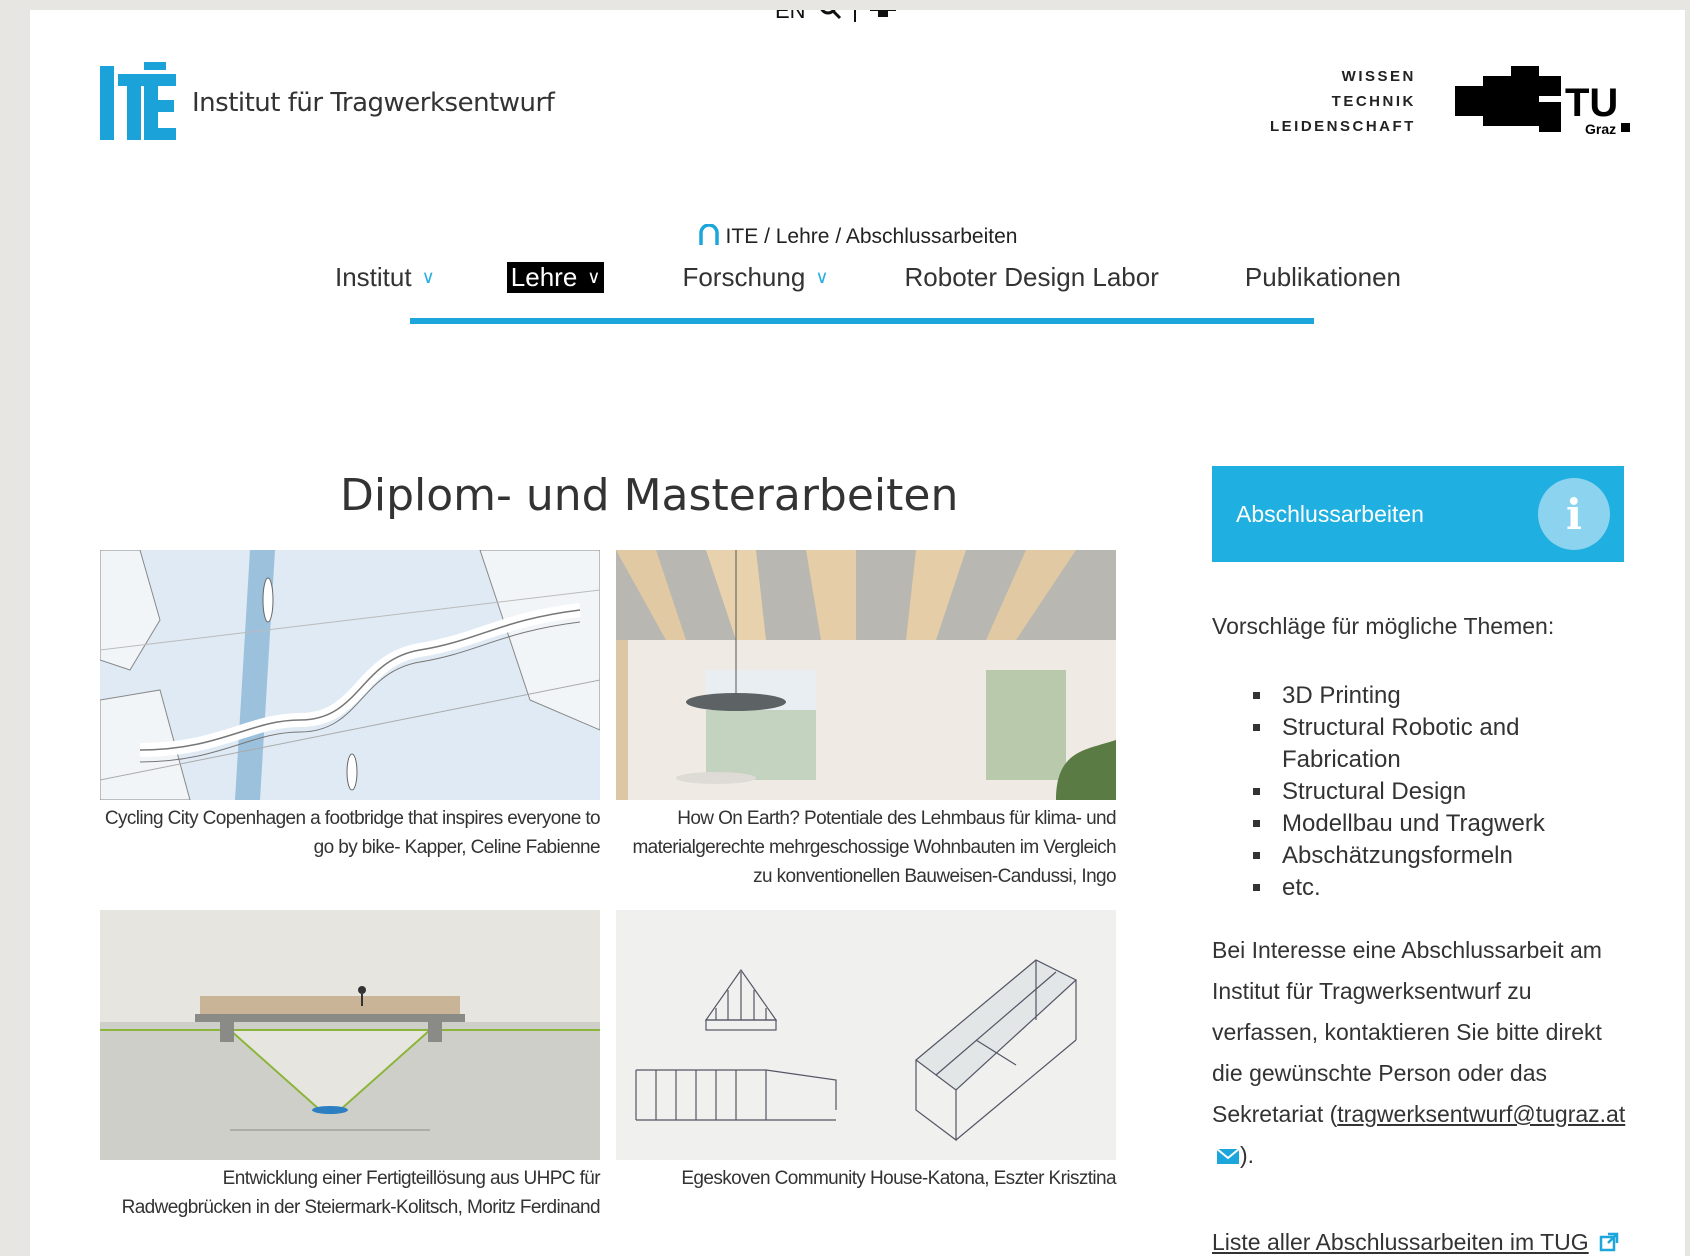 This screenshot has width=1690, height=1256. Describe the element at coordinates (1383, 626) in the screenshot. I see `sidebar-intro: Vorschläge für mögliche Themen:` at that location.